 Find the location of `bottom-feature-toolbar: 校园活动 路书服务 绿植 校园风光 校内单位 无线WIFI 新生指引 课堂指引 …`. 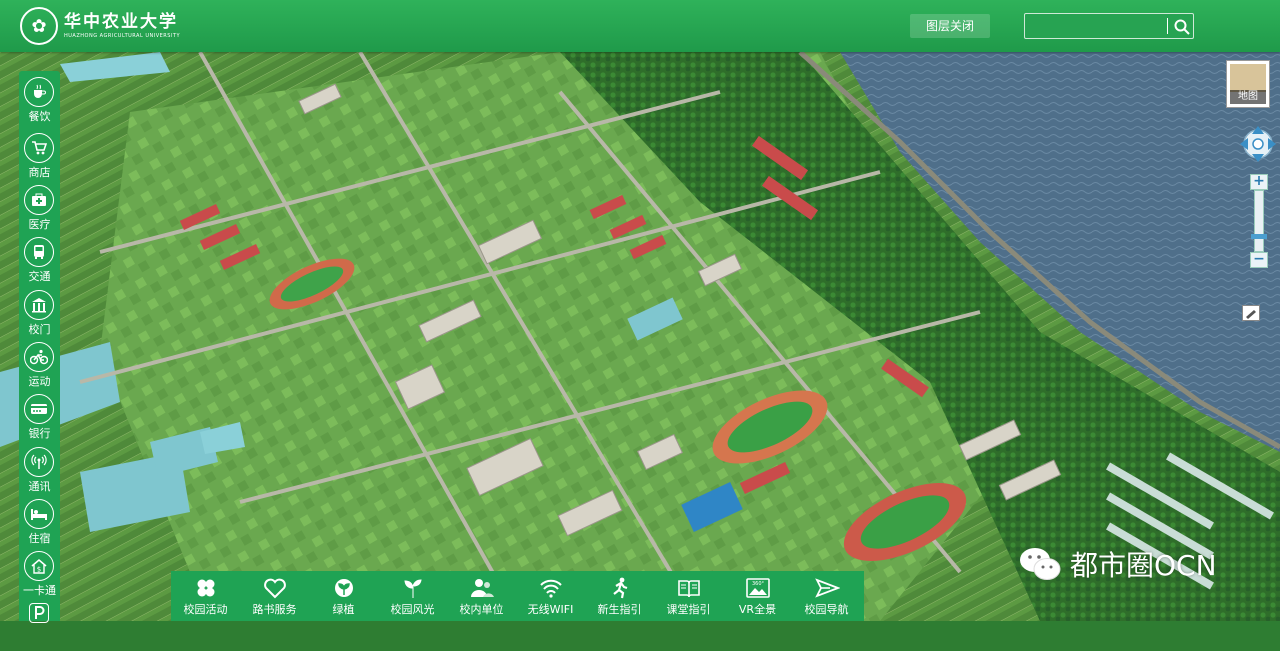

bottom-feature-toolbar: 校园活动 路书服务 绿植 校园风光 校内单位 无线WIFI 新生指引 课堂指引 … is located at coordinates (517, 596).